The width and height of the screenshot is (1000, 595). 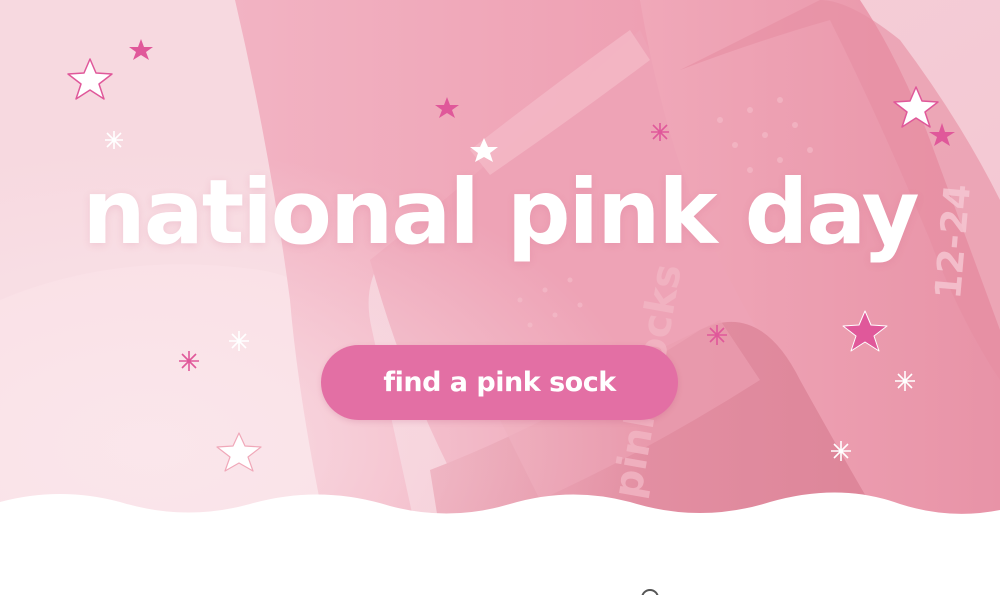 I want to click on page-title: national pink day, so click(x=500, y=212).